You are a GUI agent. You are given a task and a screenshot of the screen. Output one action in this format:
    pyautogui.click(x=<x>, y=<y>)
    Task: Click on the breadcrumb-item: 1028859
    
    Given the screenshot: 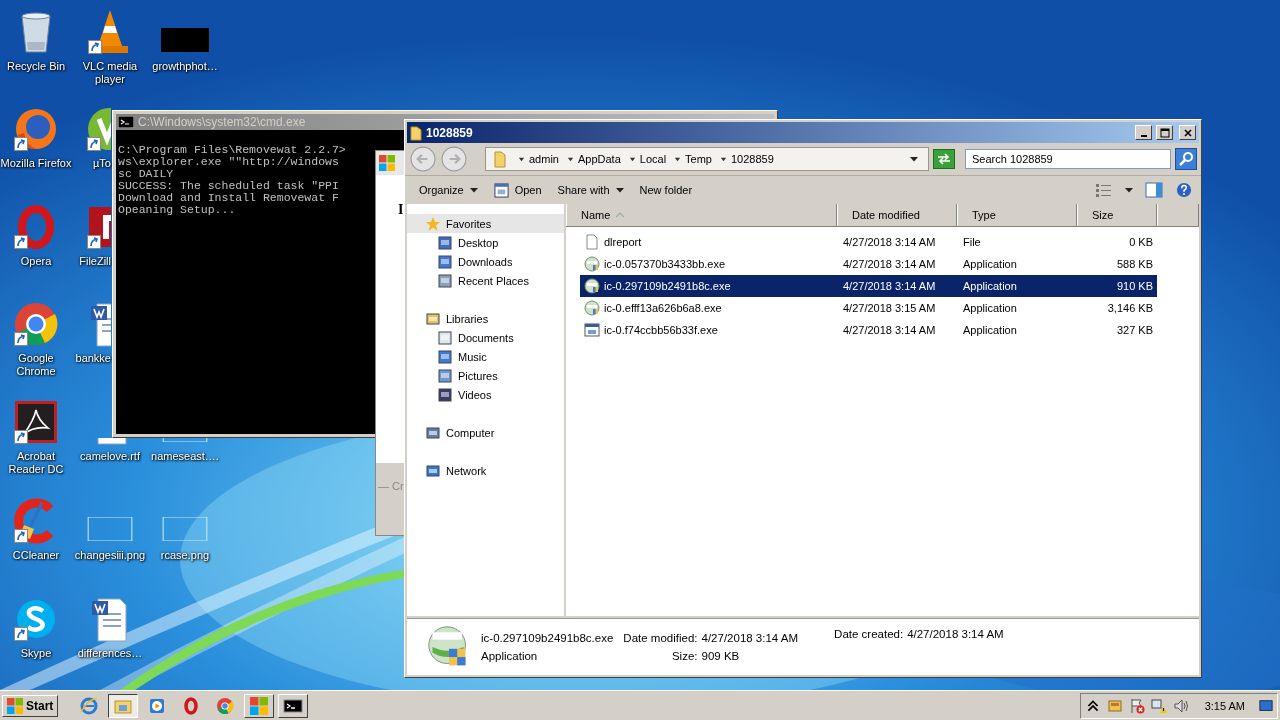 What is the action you would take?
    pyautogui.click(x=752, y=159)
    